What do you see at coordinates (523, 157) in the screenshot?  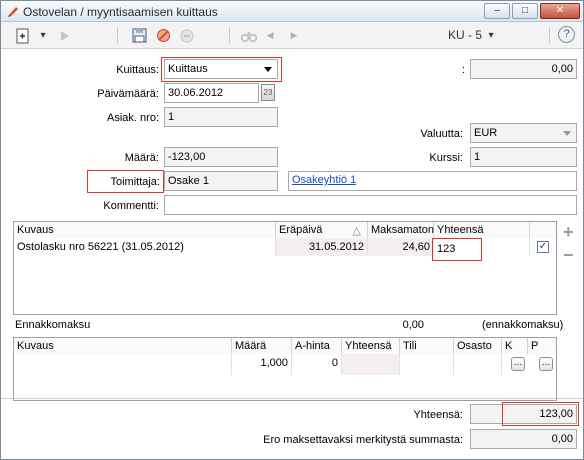 I see `kurssi-field: 1` at bounding box center [523, 157].